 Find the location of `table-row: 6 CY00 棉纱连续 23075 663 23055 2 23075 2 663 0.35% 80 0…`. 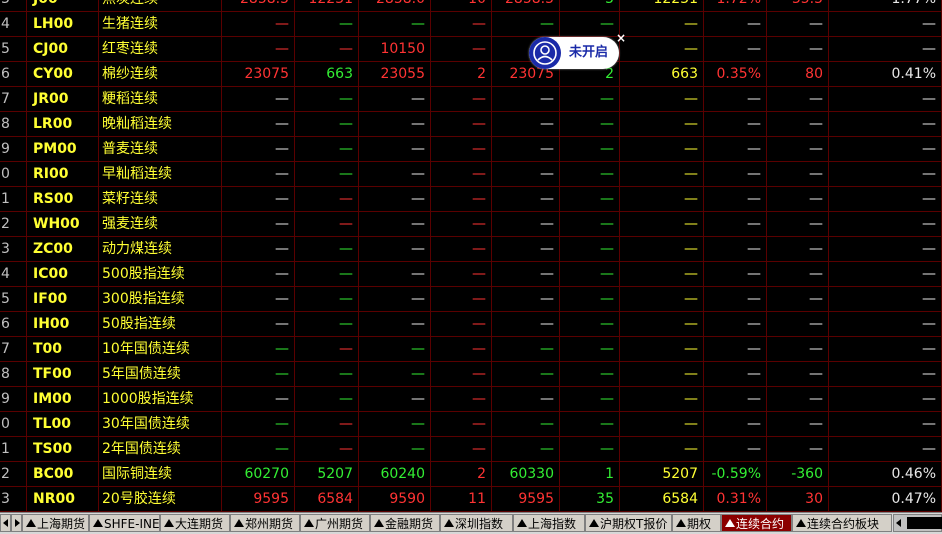

table-row: 6 CY00 棉纱连续 23075 663 23055 2 23075 2 663 0.35% 80 0… is located at coordinates (471, 74).